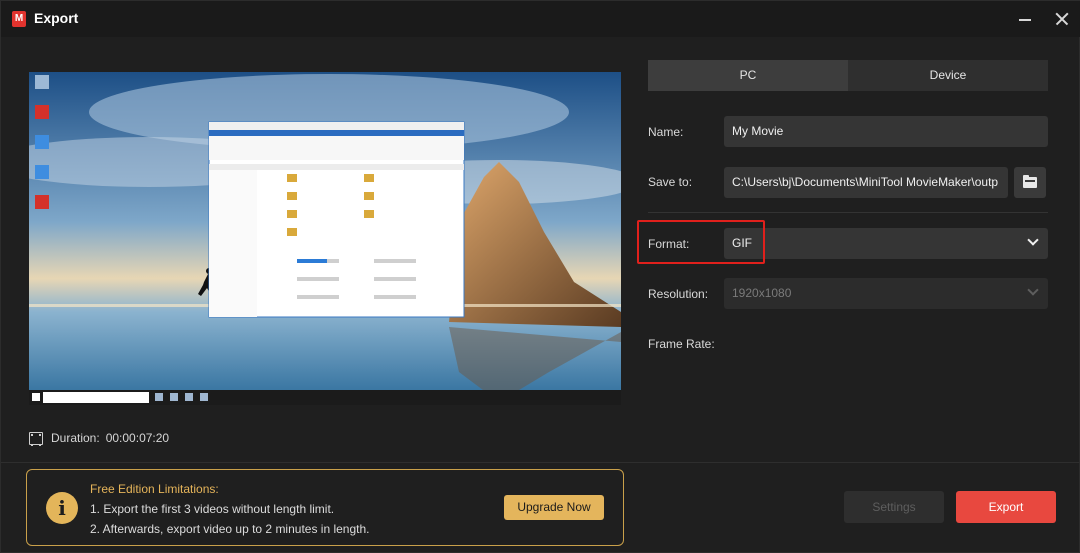 The width and height of the screenshot is (1080, 553). Describe the element at coordinates (554, 507) in the screenshot. I see `upgrade-now-button: Upgrade Now` at that location.